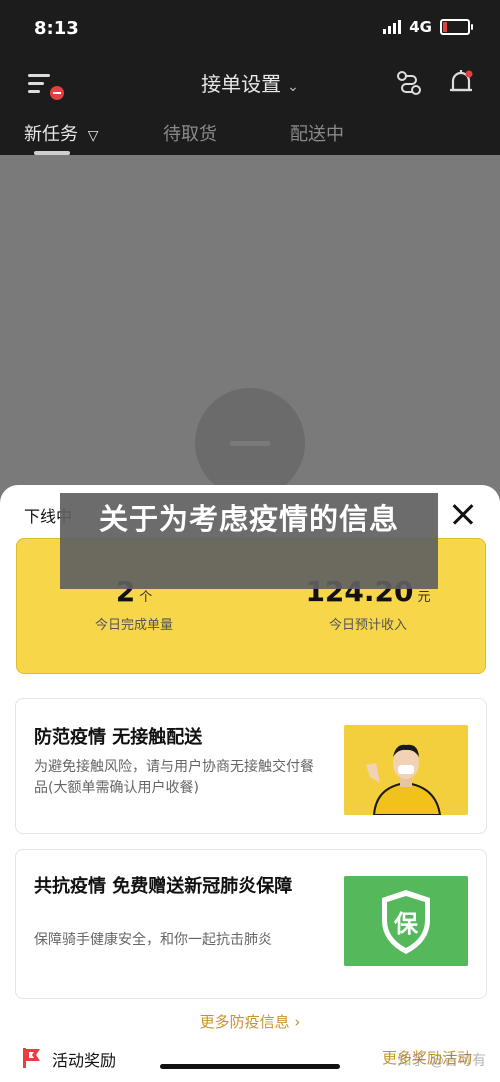 This screenshot has width=500, height=1082. I want to click on tab-new-tasks: 新任务 ▽, so click(61, 133).